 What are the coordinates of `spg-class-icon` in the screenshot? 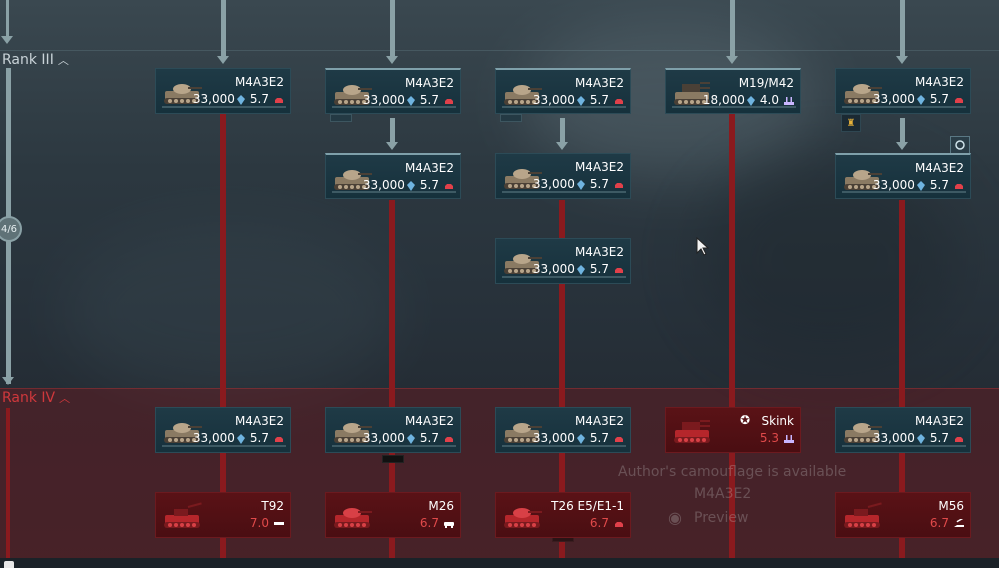 It's located at (279, 523).